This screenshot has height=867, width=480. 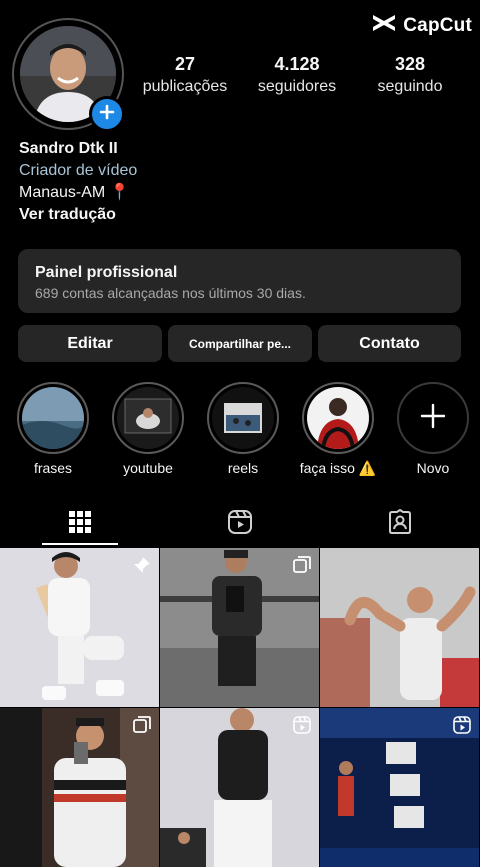 I want to click on stat-seguidores: 4.128 seguidores, so click(x=297, y=76).